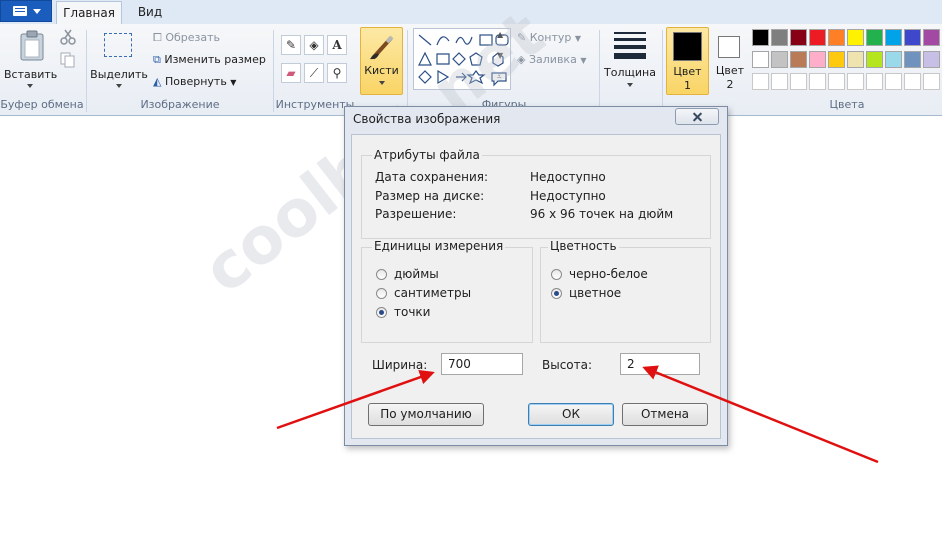 This screenshot has width=942, height=539. Describe the element at coordinates (665, 414) in the screenshot. I see `cancel-button: Отмена` at that location.